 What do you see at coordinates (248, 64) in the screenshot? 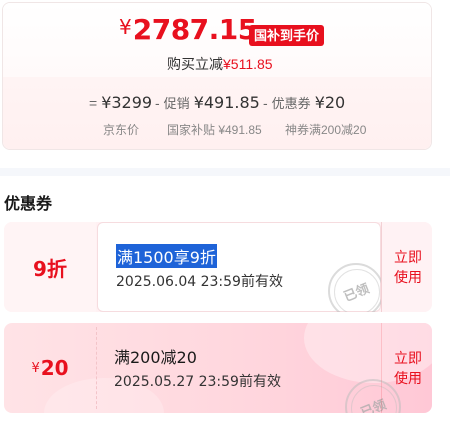
I see `purchase-discount-amount: ¥511.85` at bounding box center [248, 64].